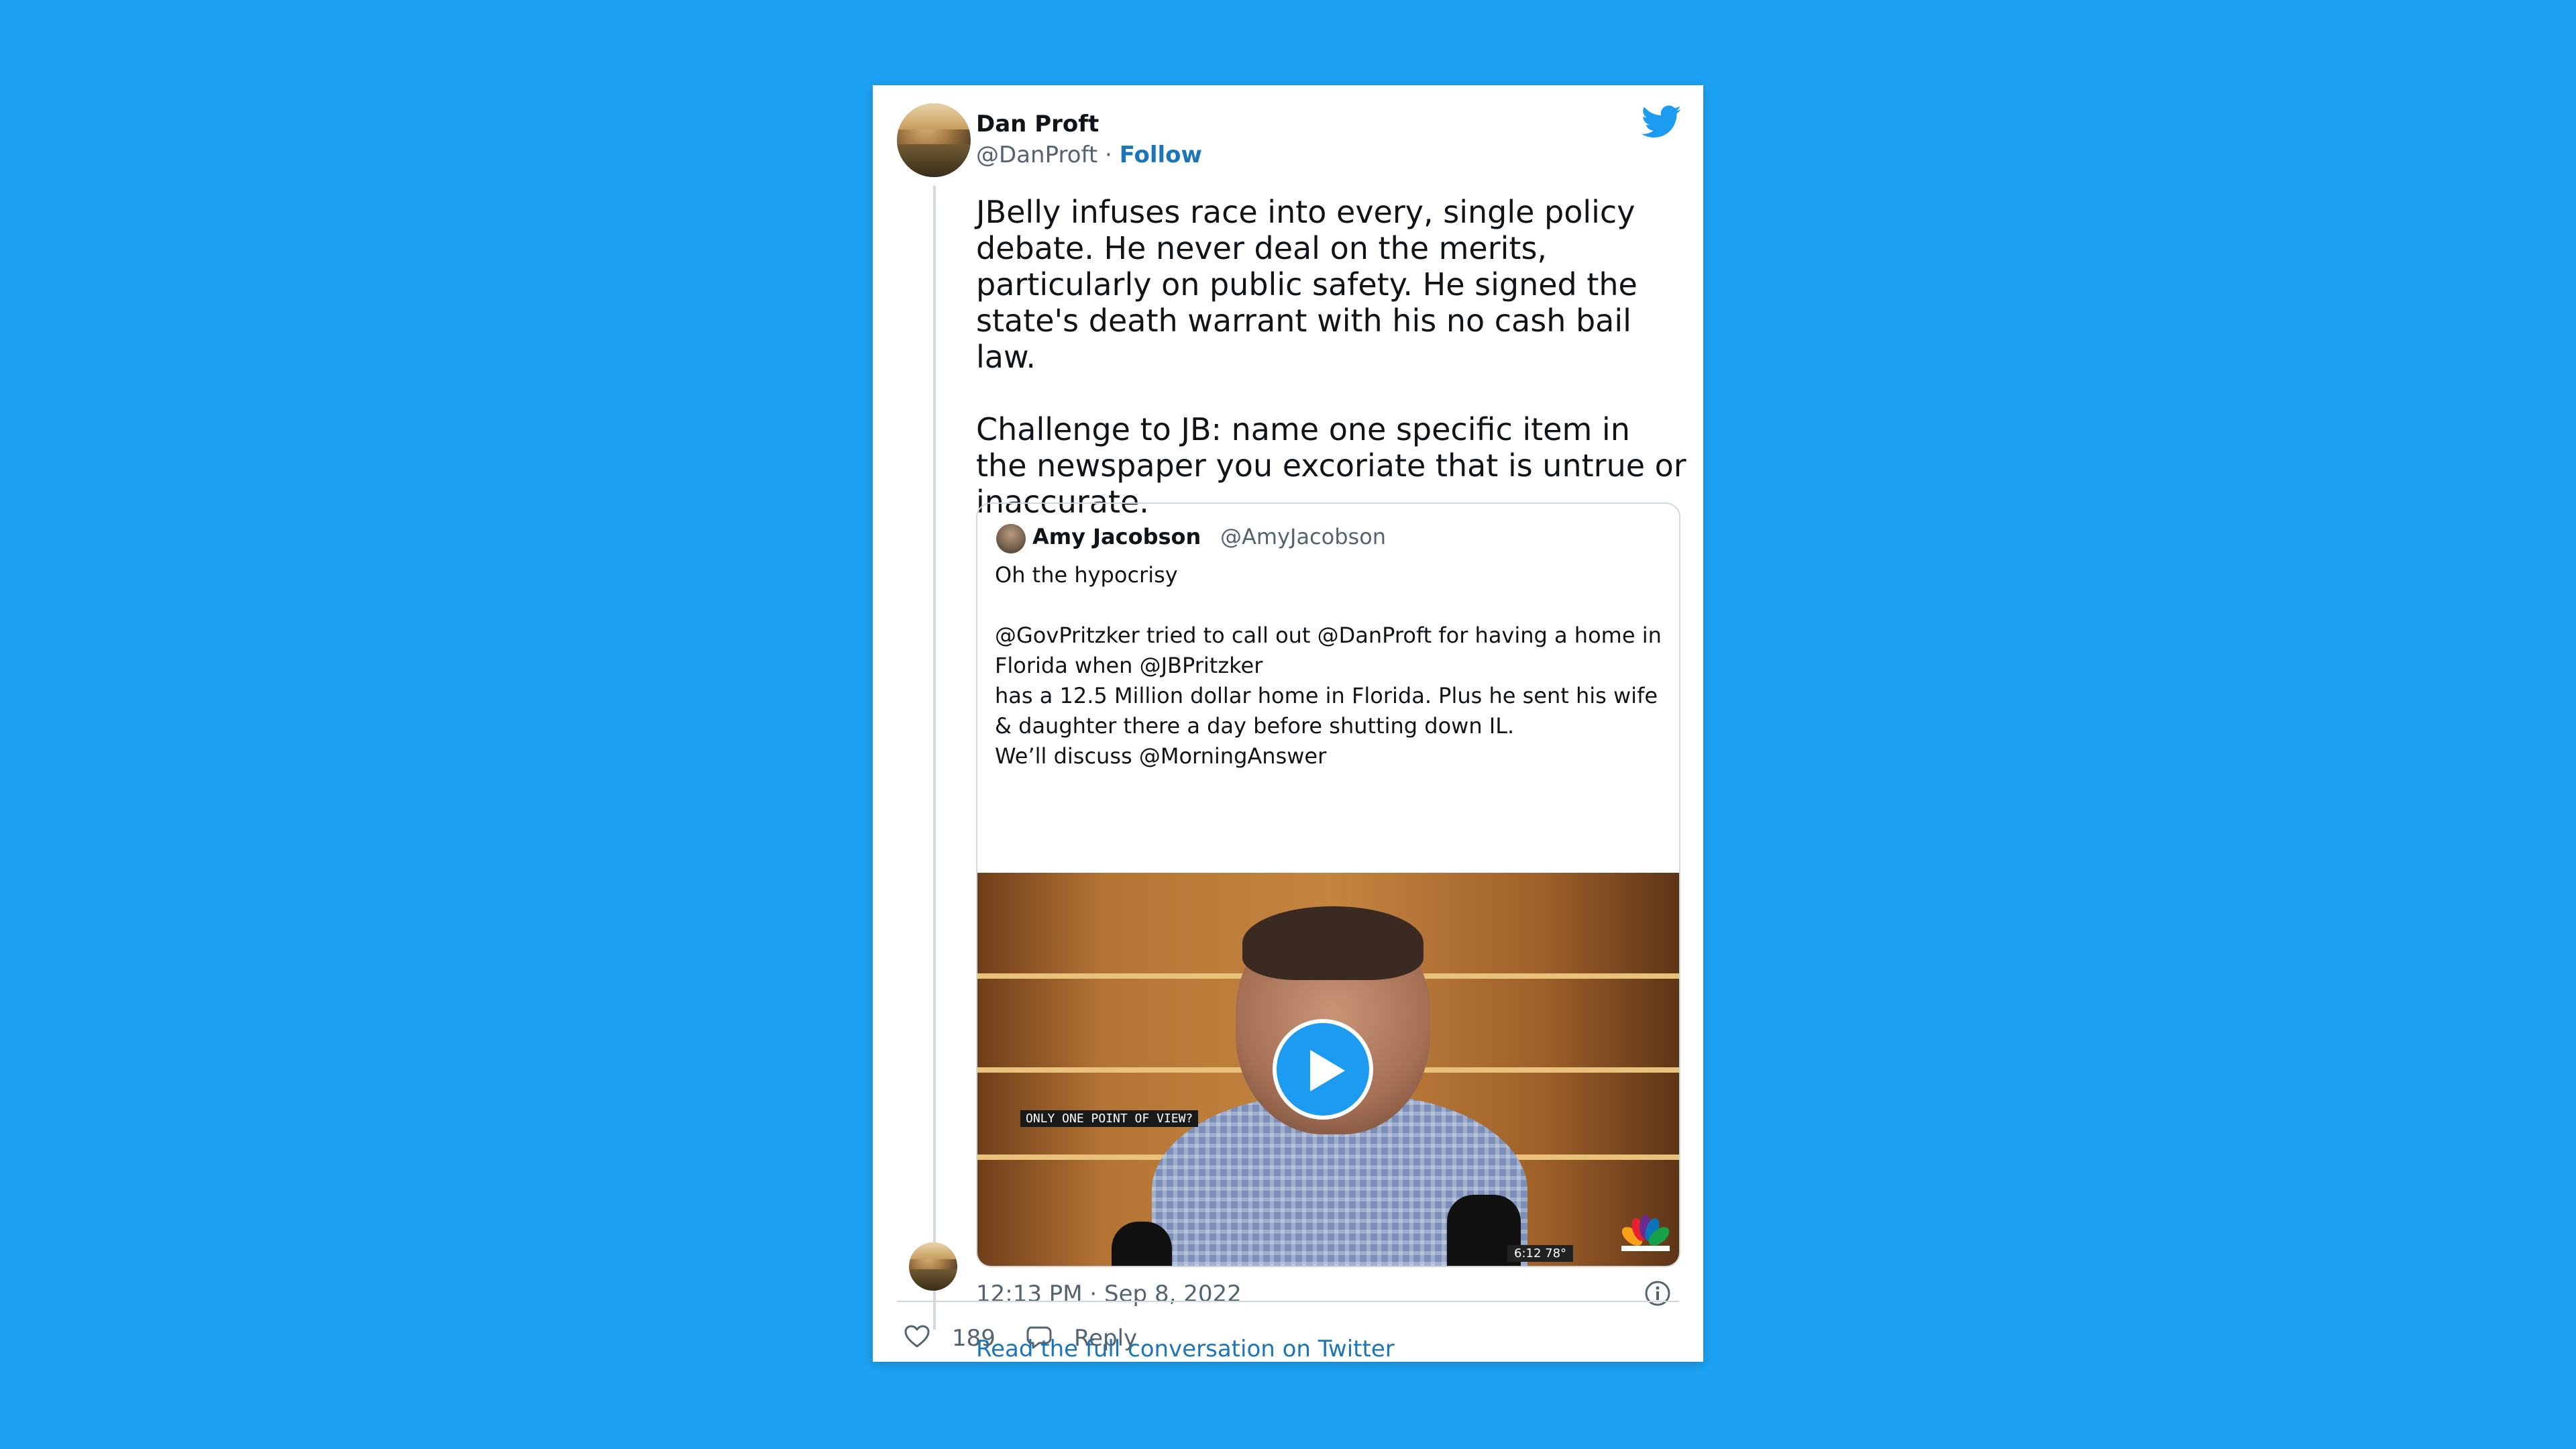 The height and width of the screenshot is (1449, 2576). Describe the element at coordinates (933, 1266) in the screenshot. I see `author-avatar-small` at that location.